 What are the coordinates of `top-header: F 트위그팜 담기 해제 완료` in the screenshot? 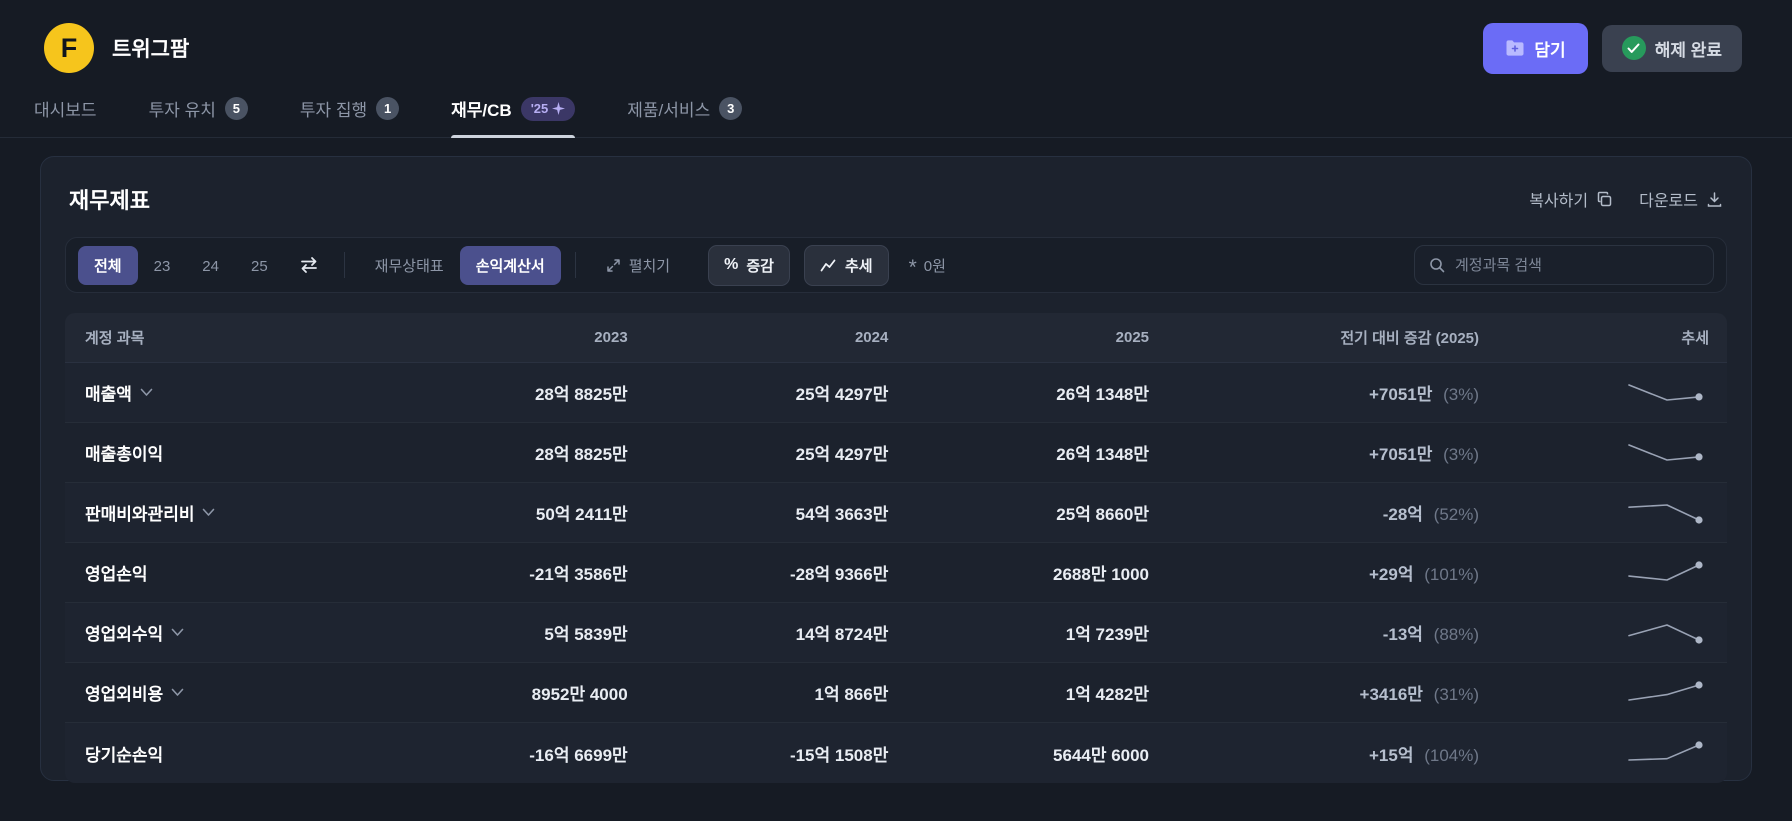 It's located at (896, 39).